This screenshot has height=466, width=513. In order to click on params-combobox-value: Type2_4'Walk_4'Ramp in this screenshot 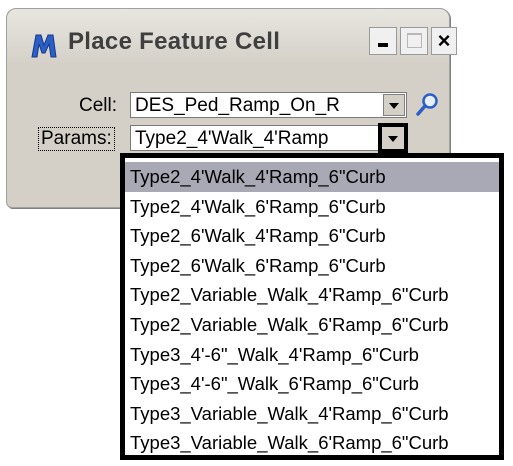, I will do `click(232, 138)`.